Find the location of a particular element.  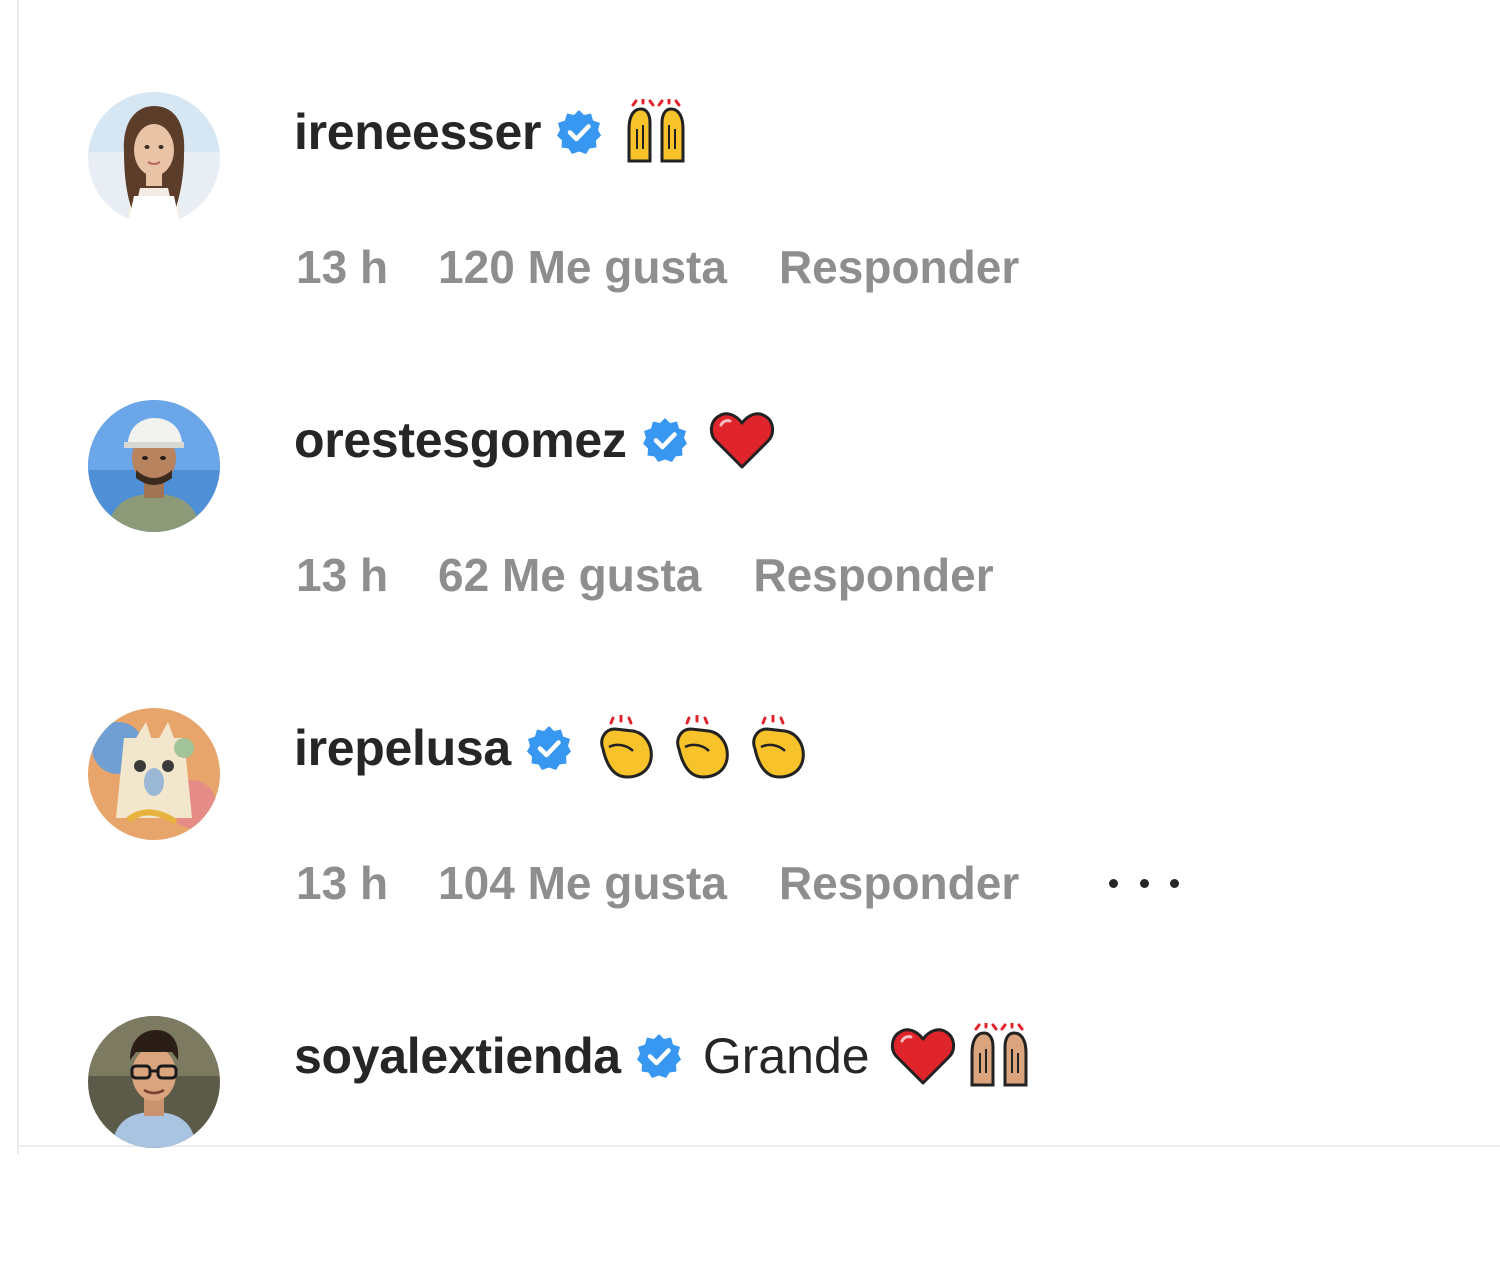

more-options-button is located at coordinates (1144, 883).